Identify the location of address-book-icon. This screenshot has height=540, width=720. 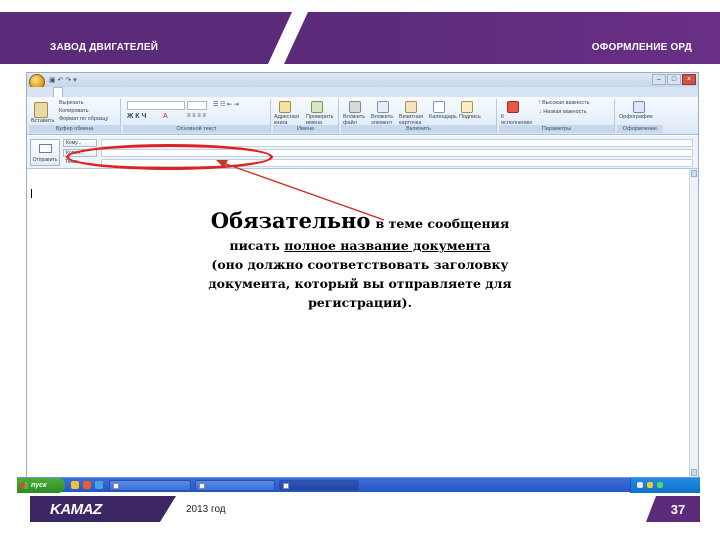
(285, 107).